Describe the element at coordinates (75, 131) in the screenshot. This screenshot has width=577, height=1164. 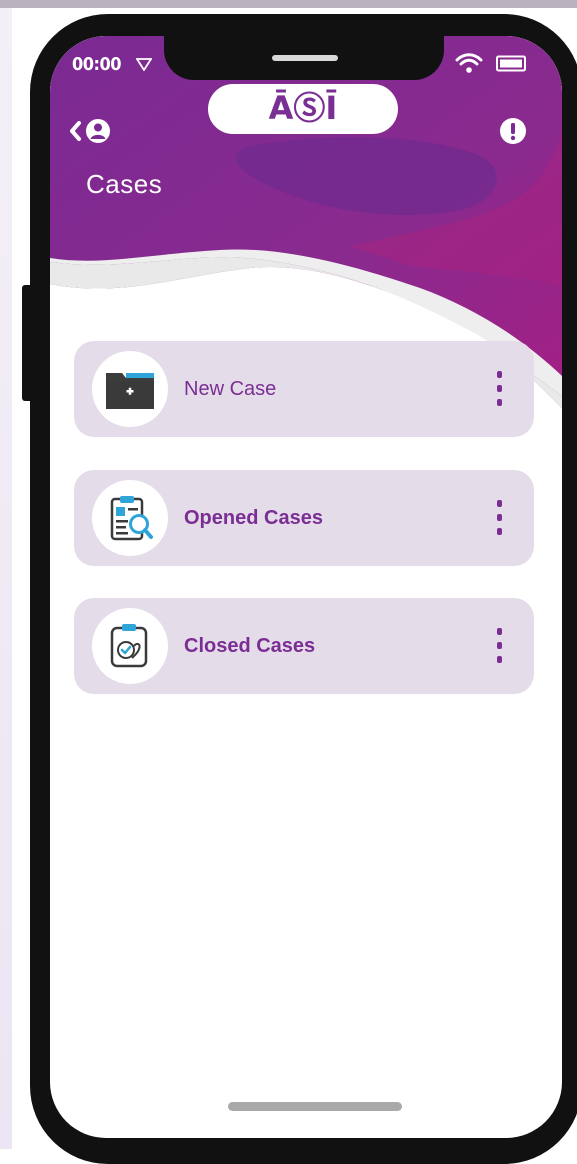
I see `chevron-left-icon` at that location.